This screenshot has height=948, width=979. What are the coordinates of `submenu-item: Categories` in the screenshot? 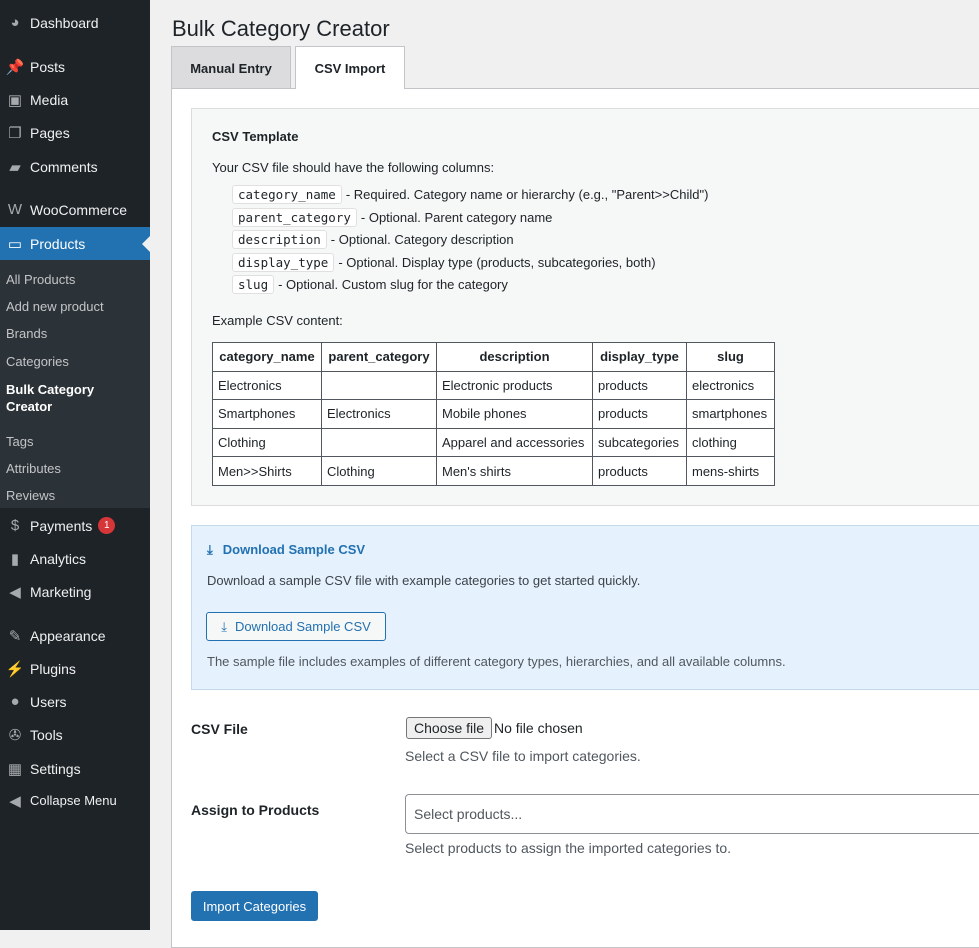 It's located at (37, 361).